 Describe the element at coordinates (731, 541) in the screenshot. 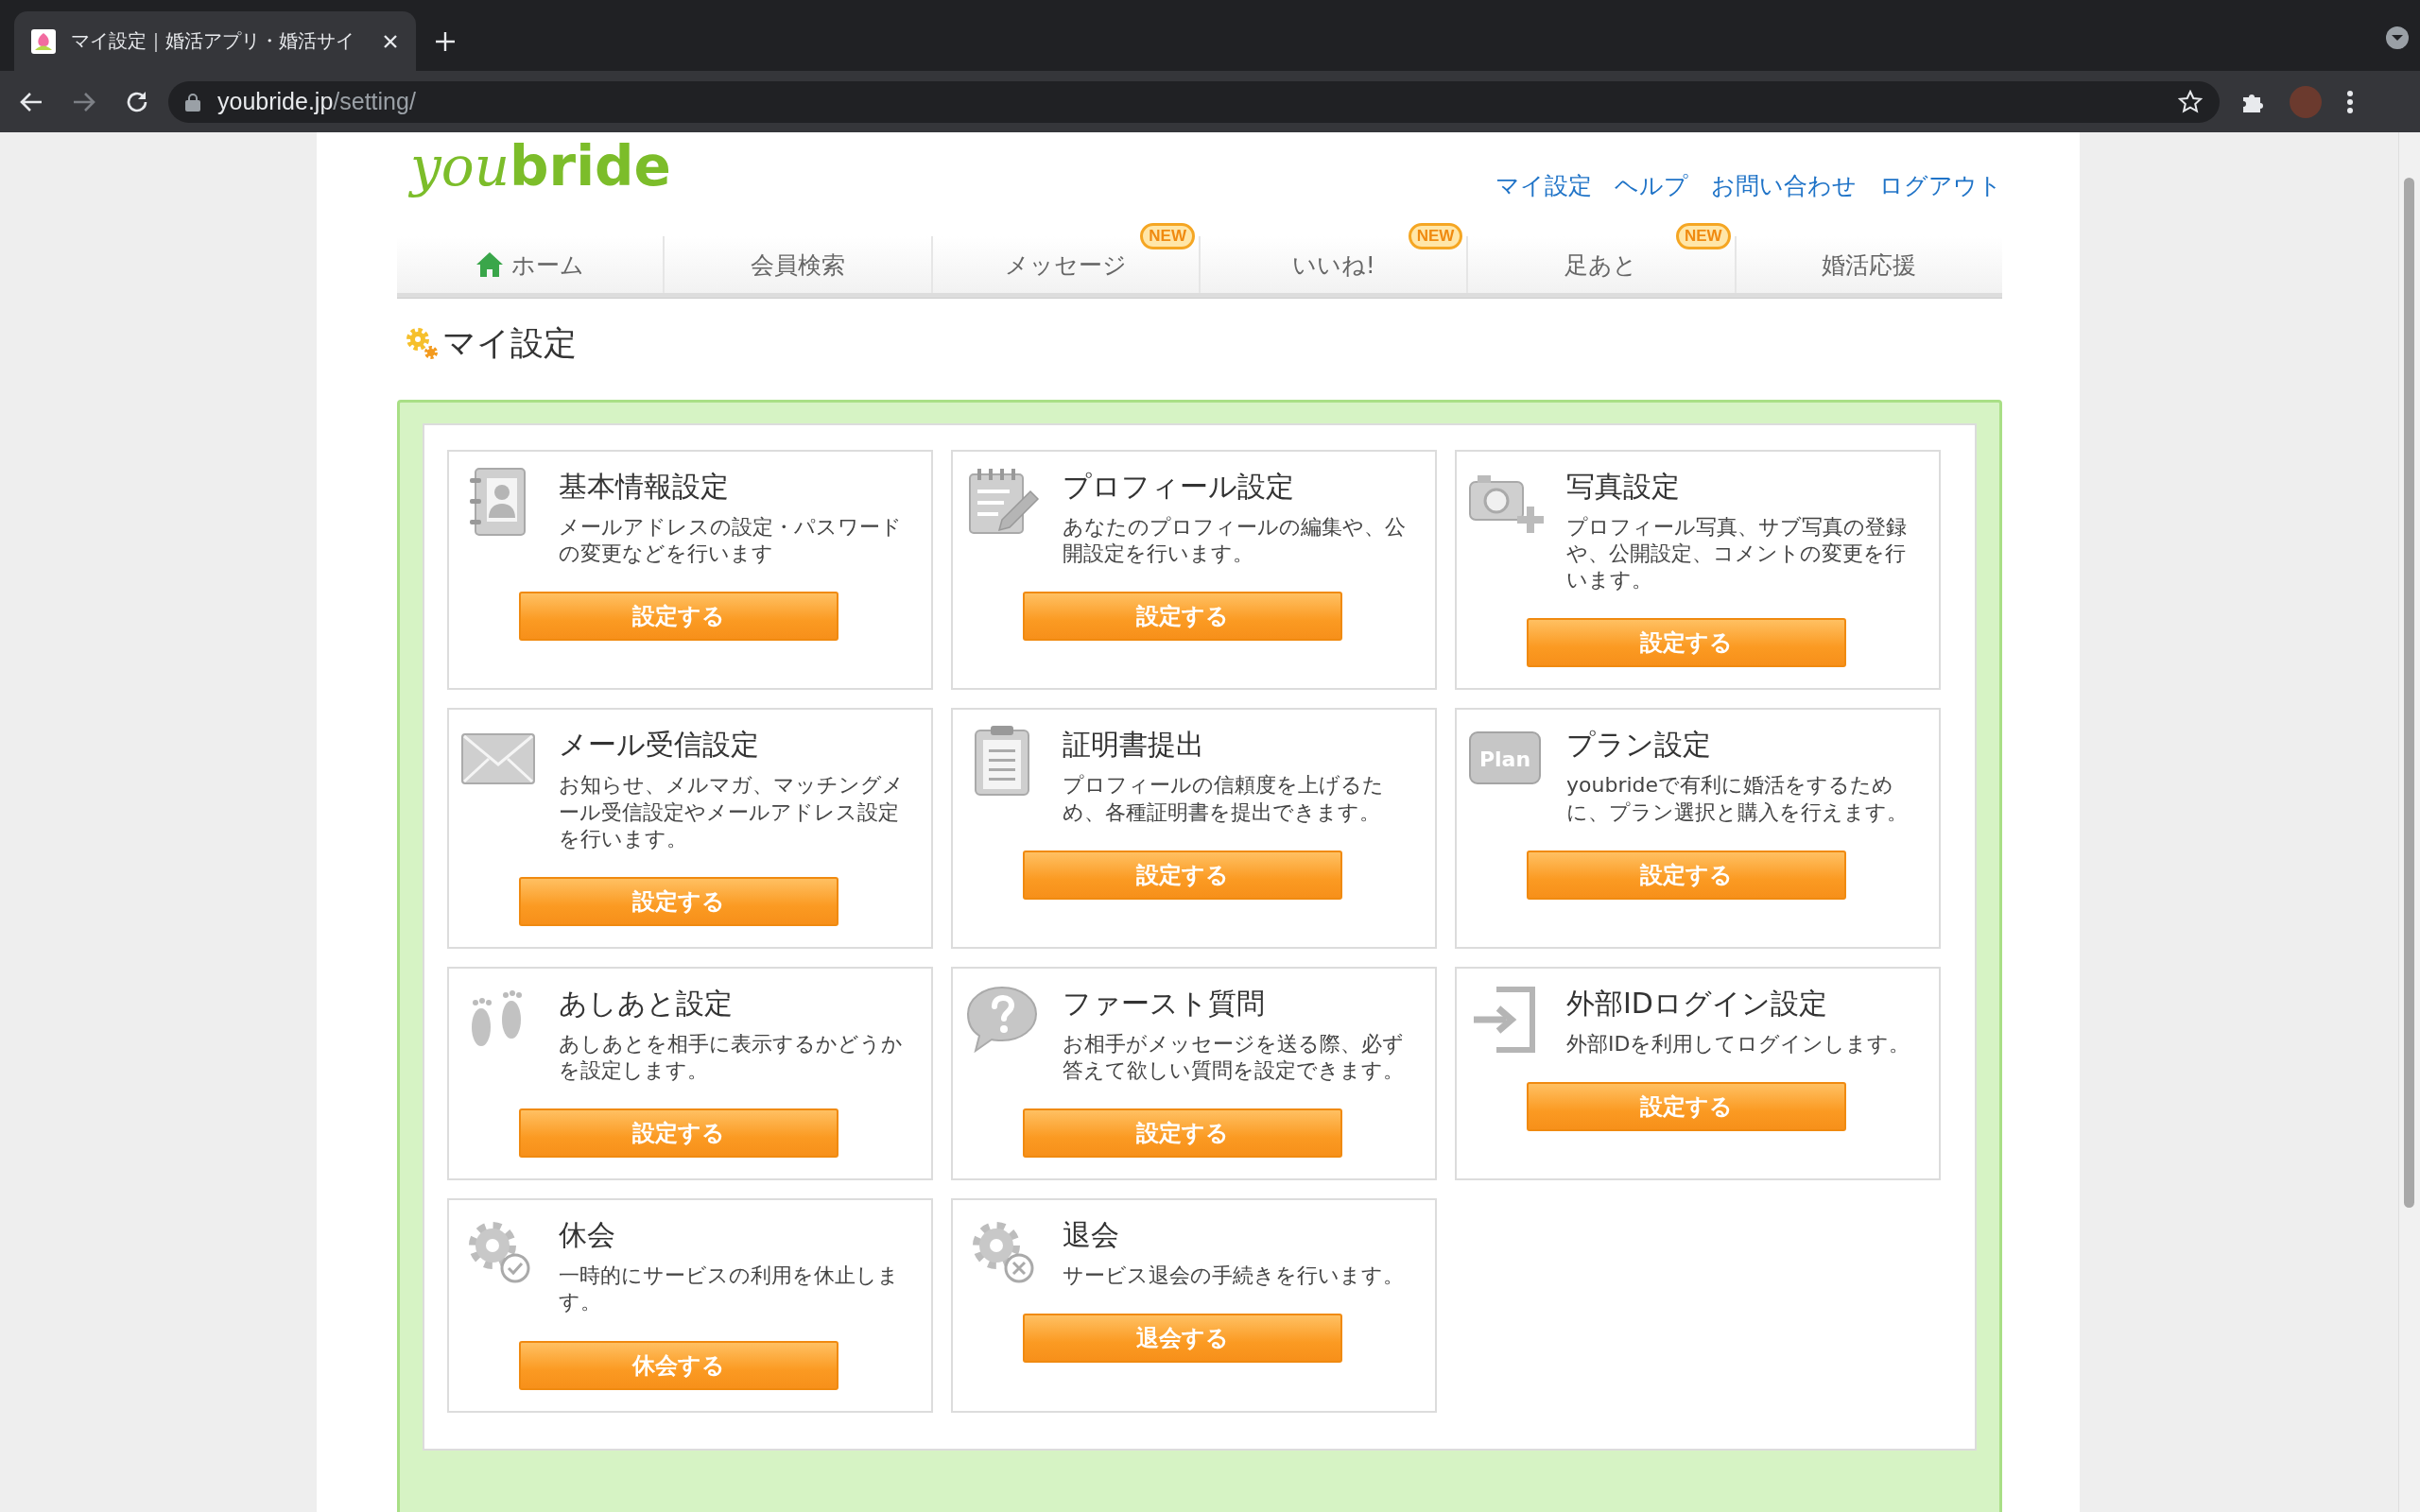

I see `setting-description: メールアドレスの設定・パスワードの変更などを行います` at that location.